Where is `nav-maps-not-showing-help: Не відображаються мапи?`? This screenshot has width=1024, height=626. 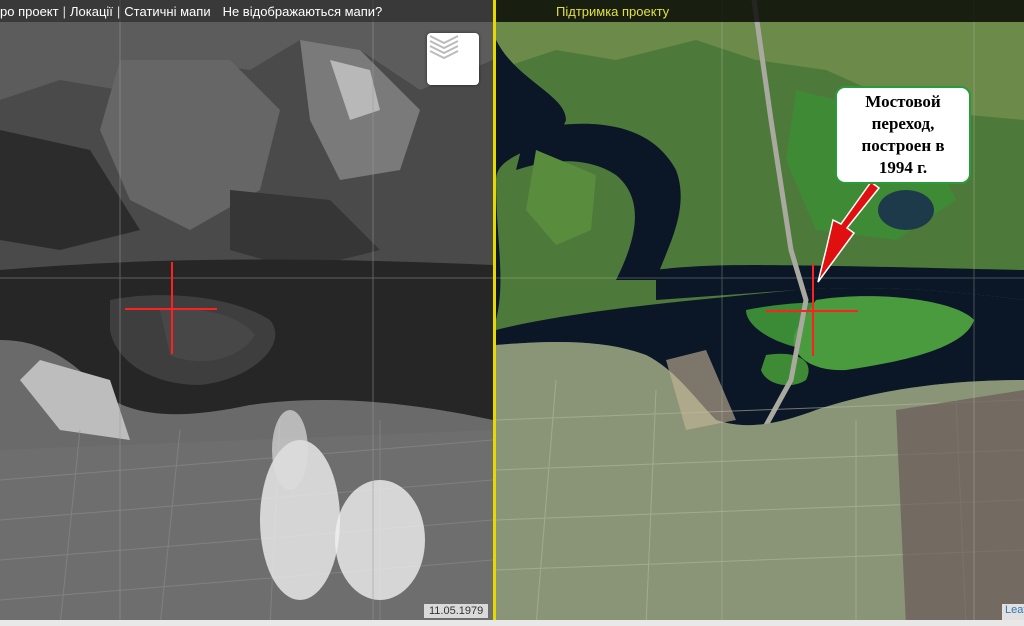 nav-maps-not-showing-help: Не відображаються мапи? is located at coordinates (303, 11).